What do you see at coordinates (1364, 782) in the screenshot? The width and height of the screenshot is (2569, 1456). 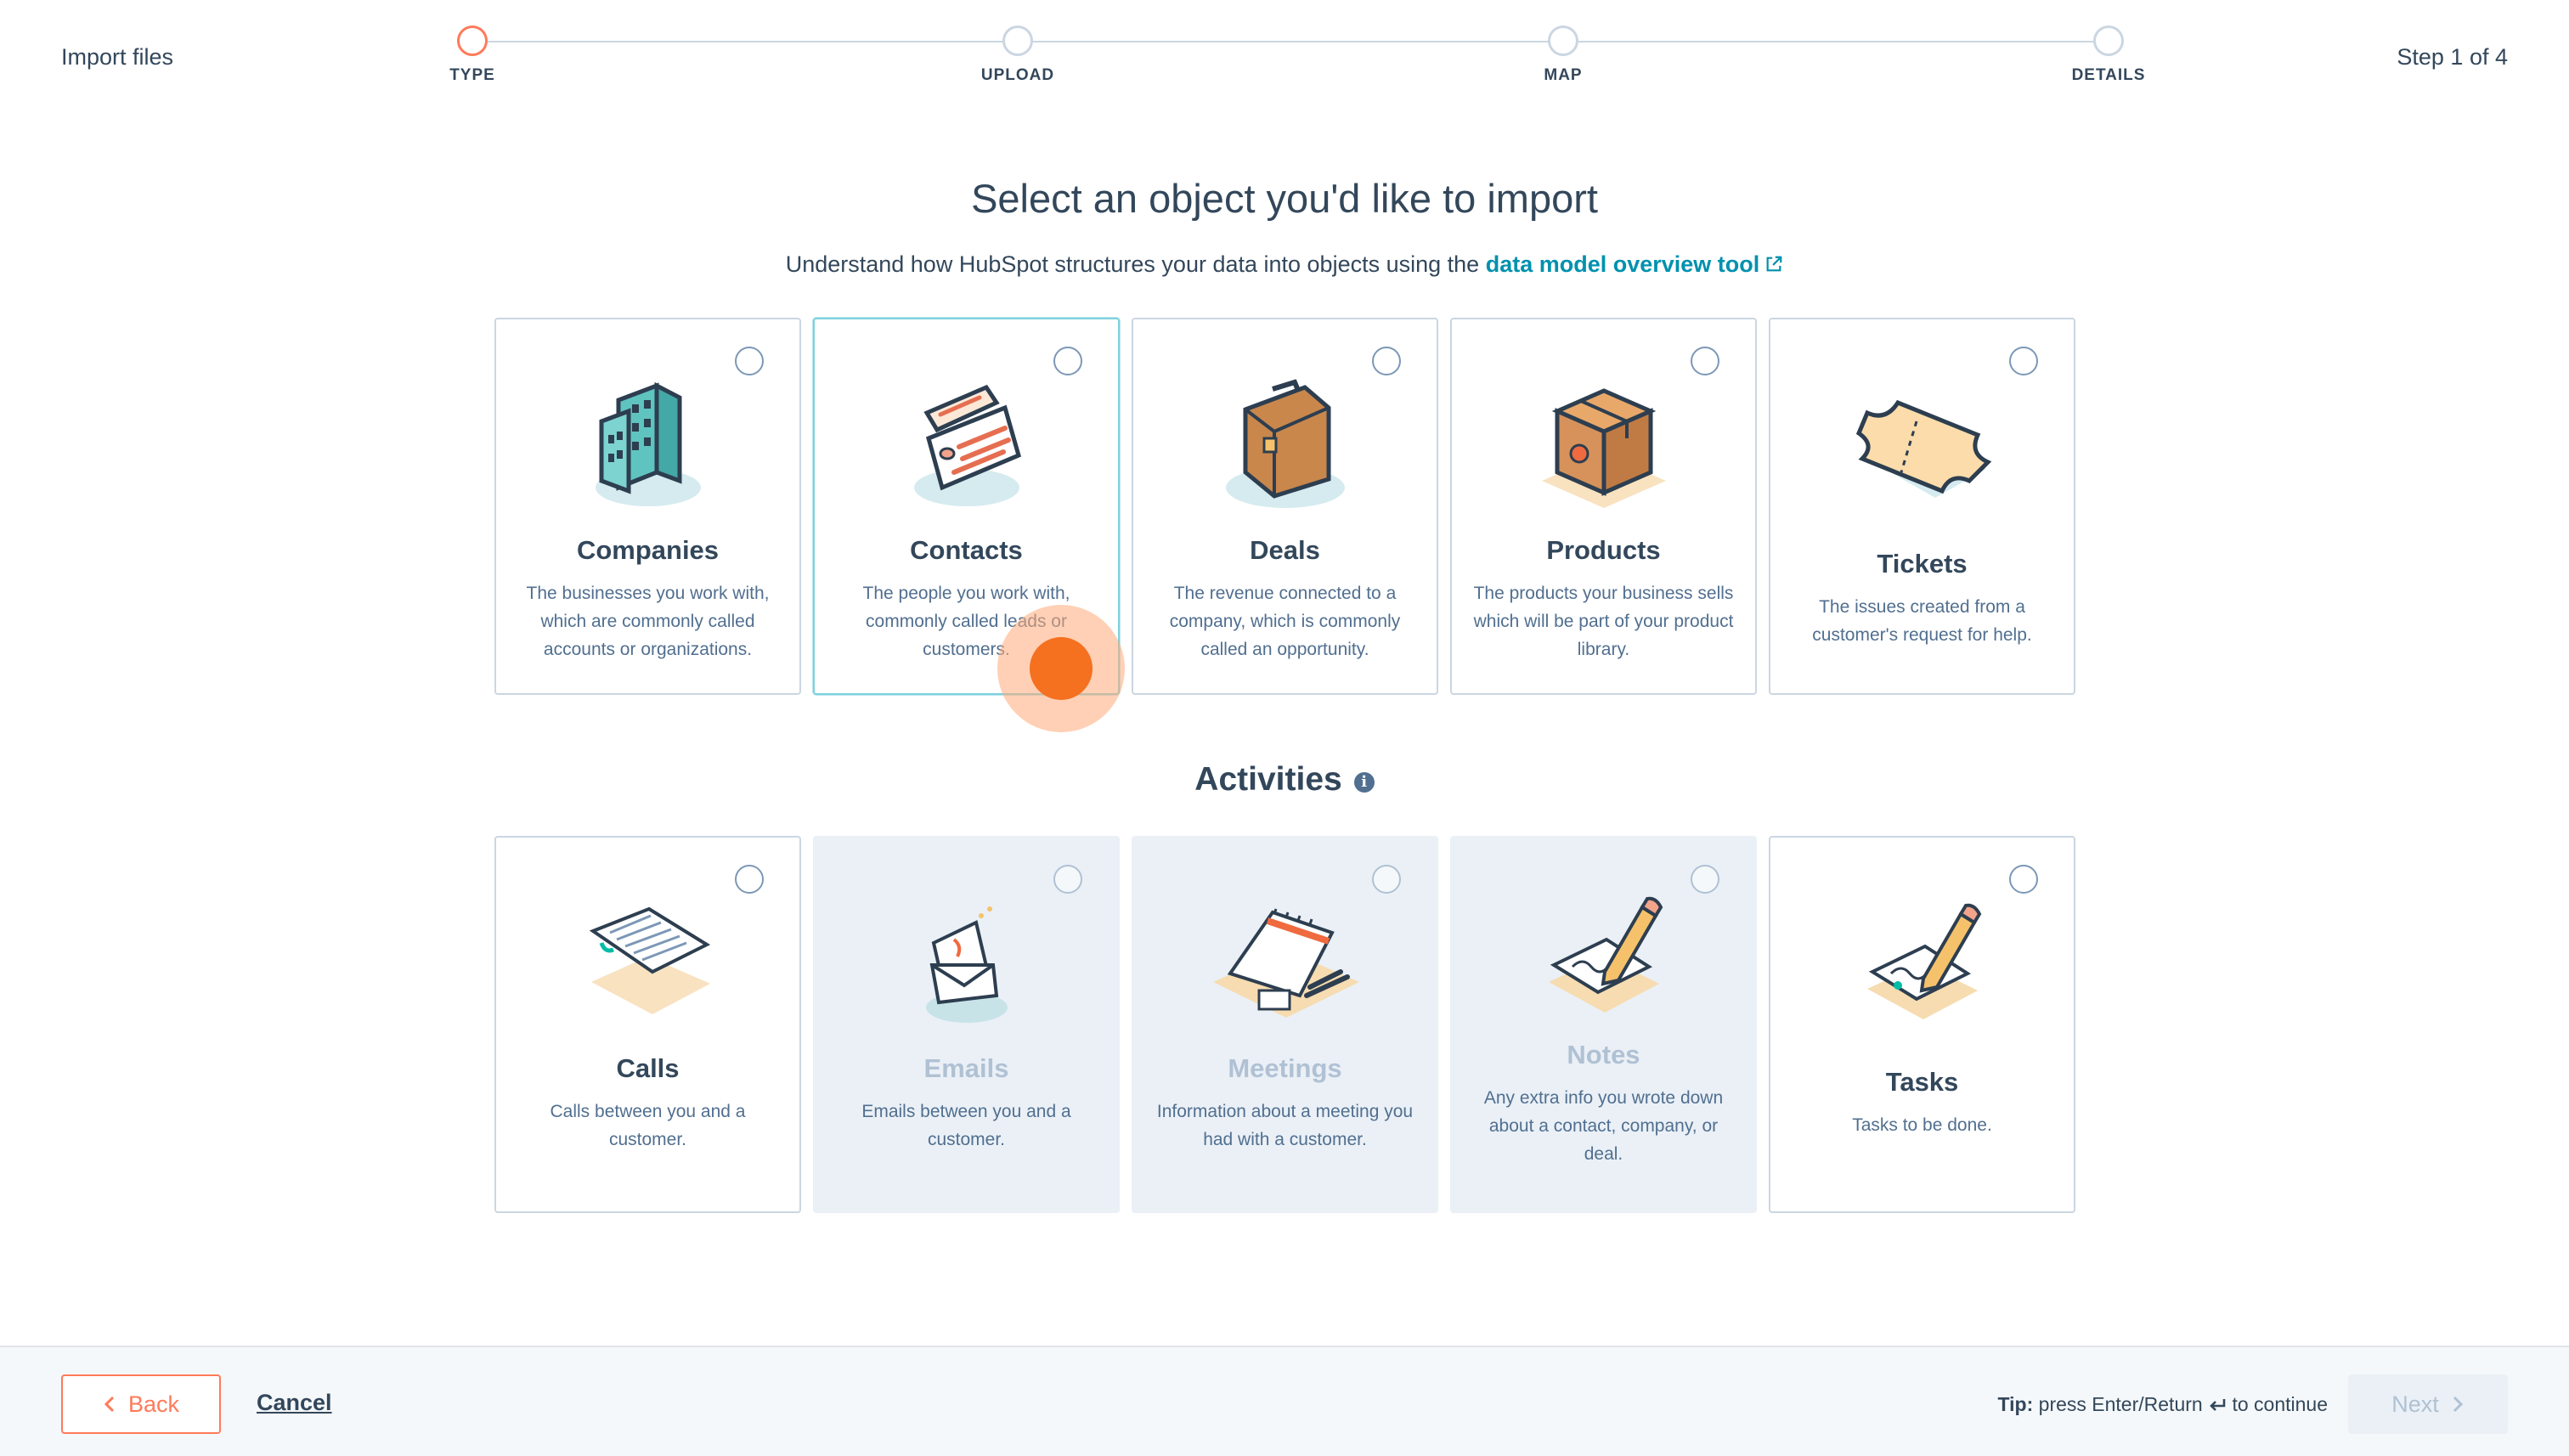 I see `info-icon: i` at bounding box center [1364, 782].